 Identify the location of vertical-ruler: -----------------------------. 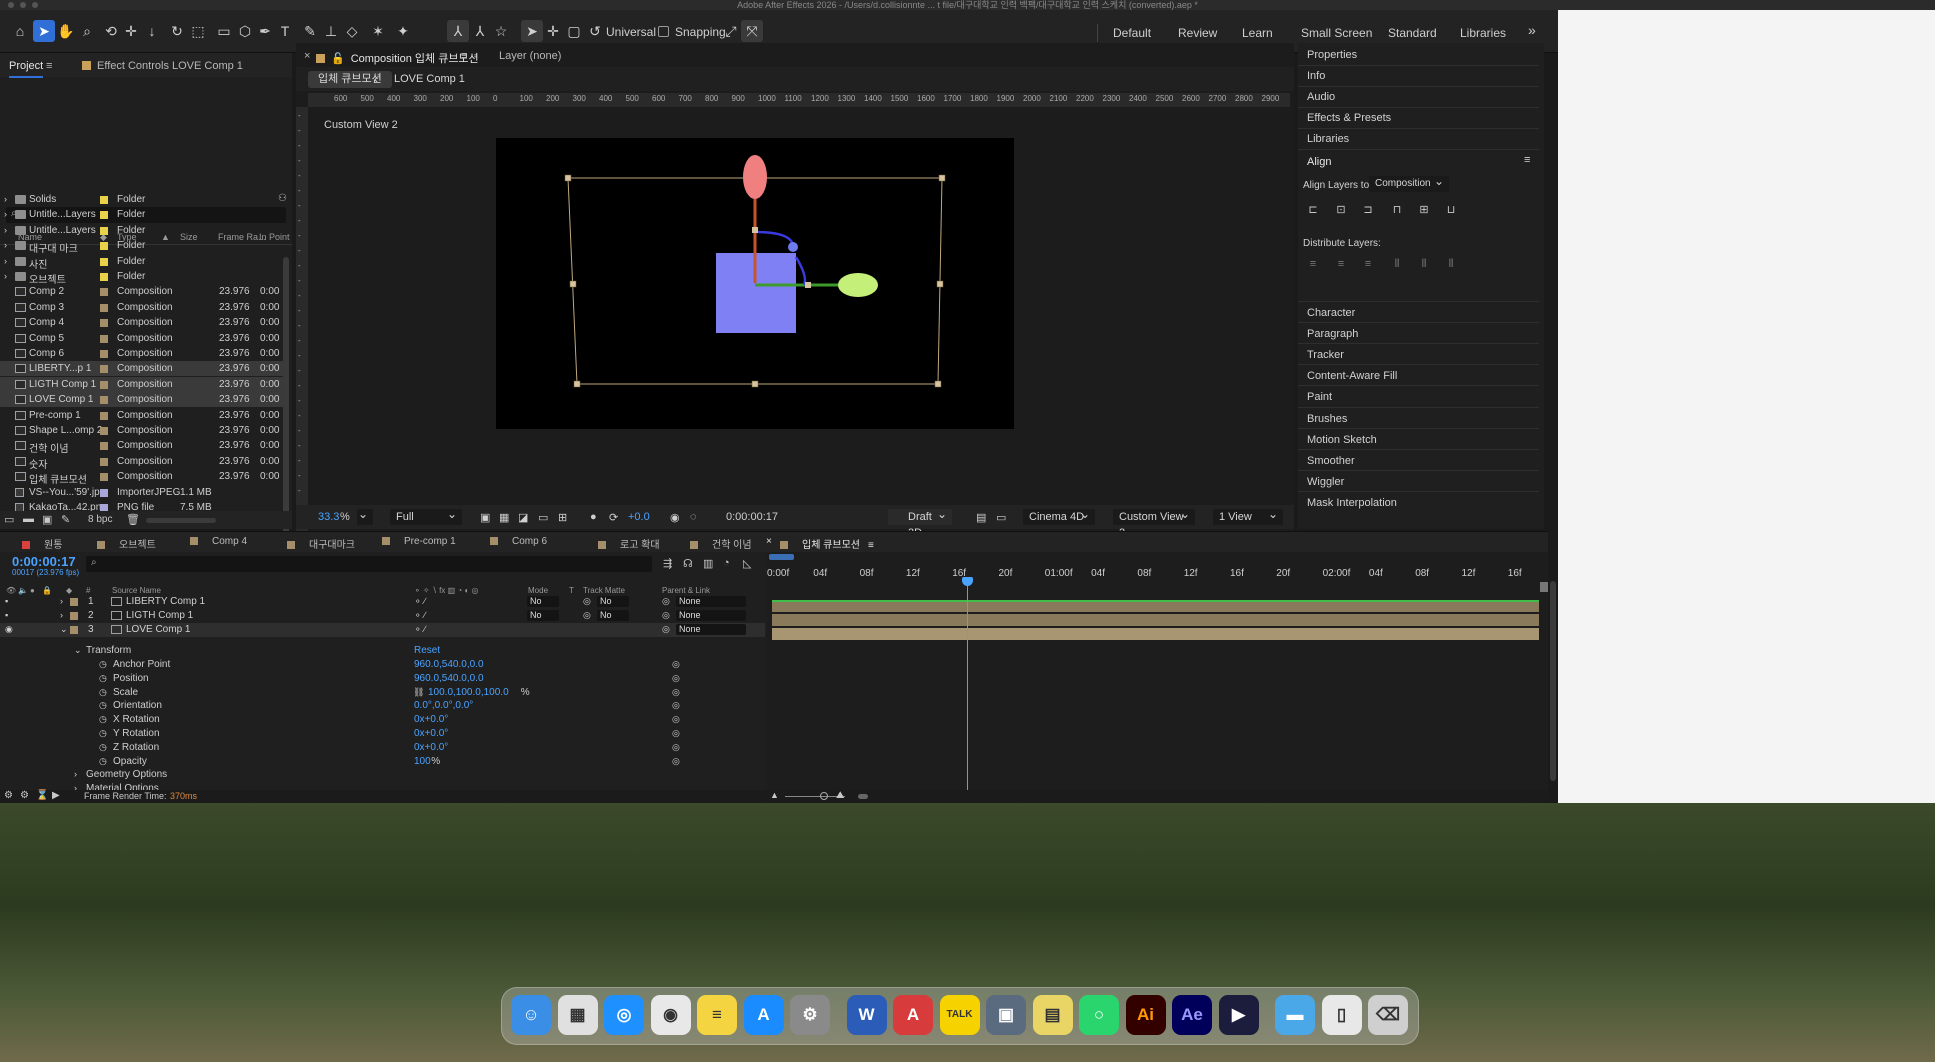
(302, 327).